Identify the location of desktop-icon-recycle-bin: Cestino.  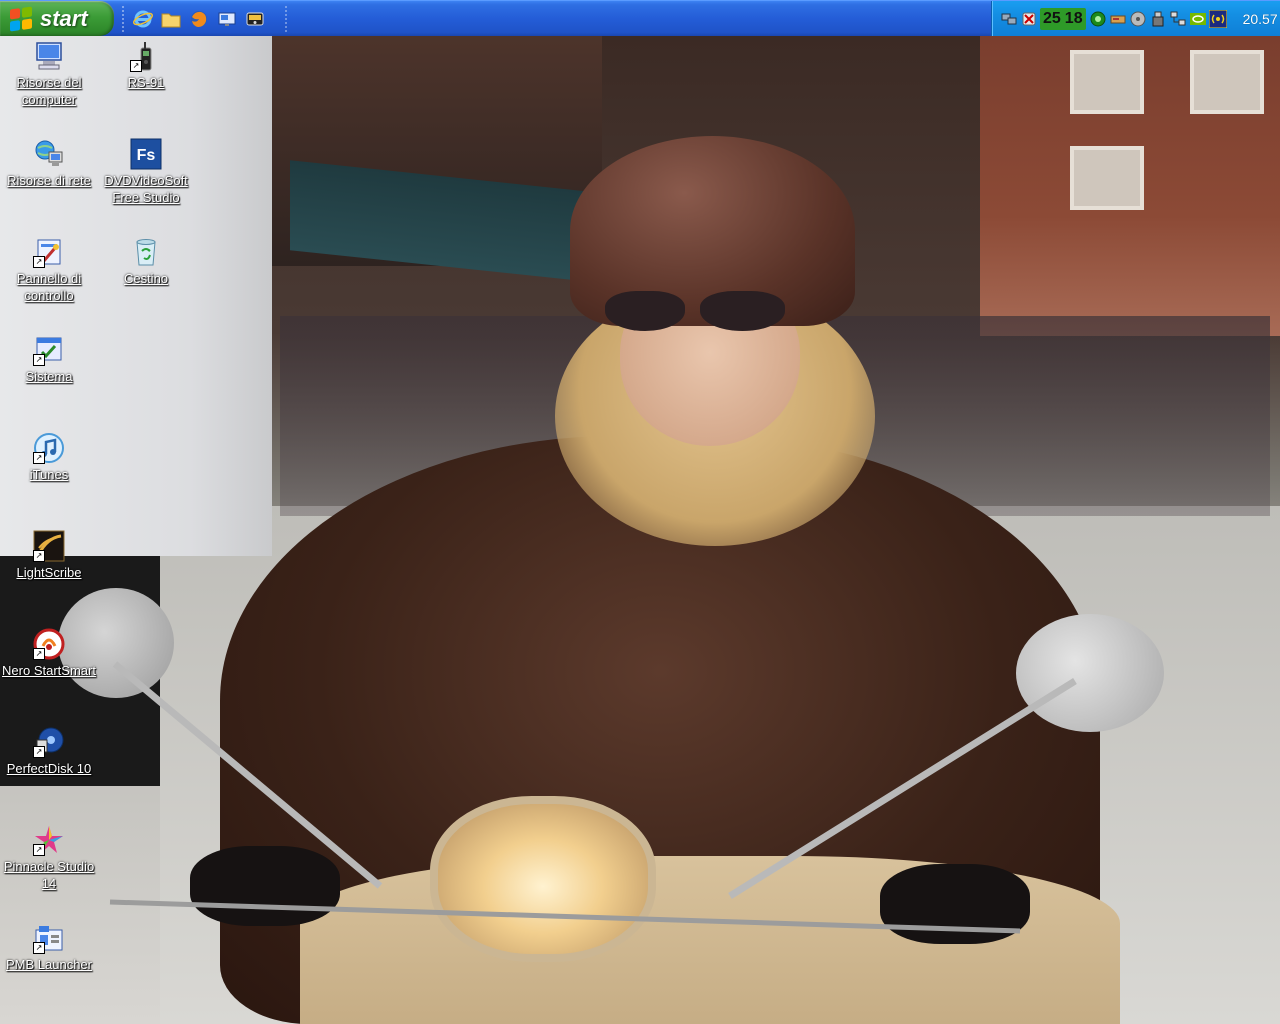
(146, 262).